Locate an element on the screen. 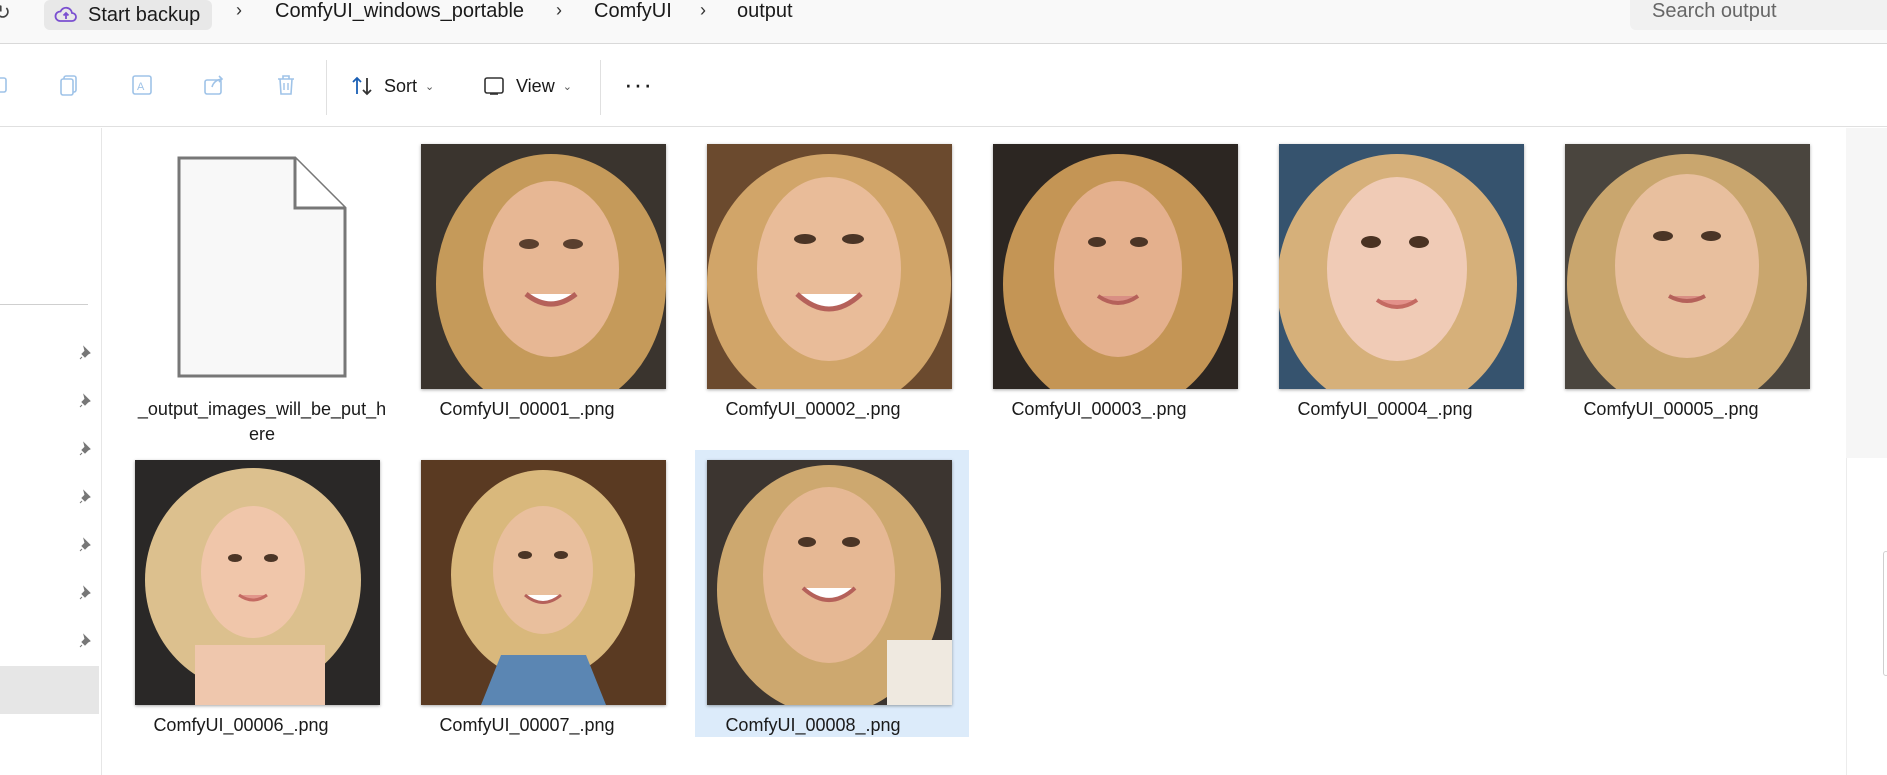 The height and width of the screenshot is (775, 1887). scrollbar-track is located at coordinates (1866, 293).